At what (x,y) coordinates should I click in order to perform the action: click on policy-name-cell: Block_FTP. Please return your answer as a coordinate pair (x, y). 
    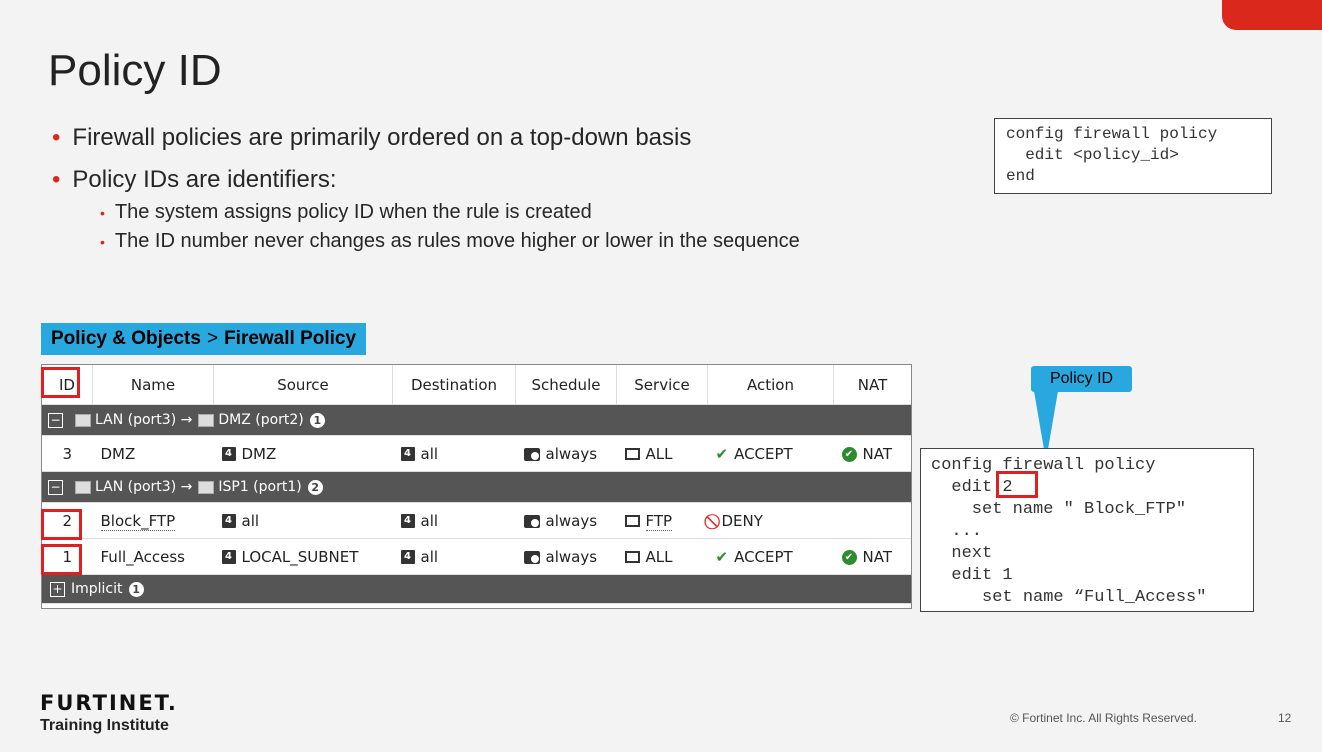
    Looking at the image, I should click on (153, 520).